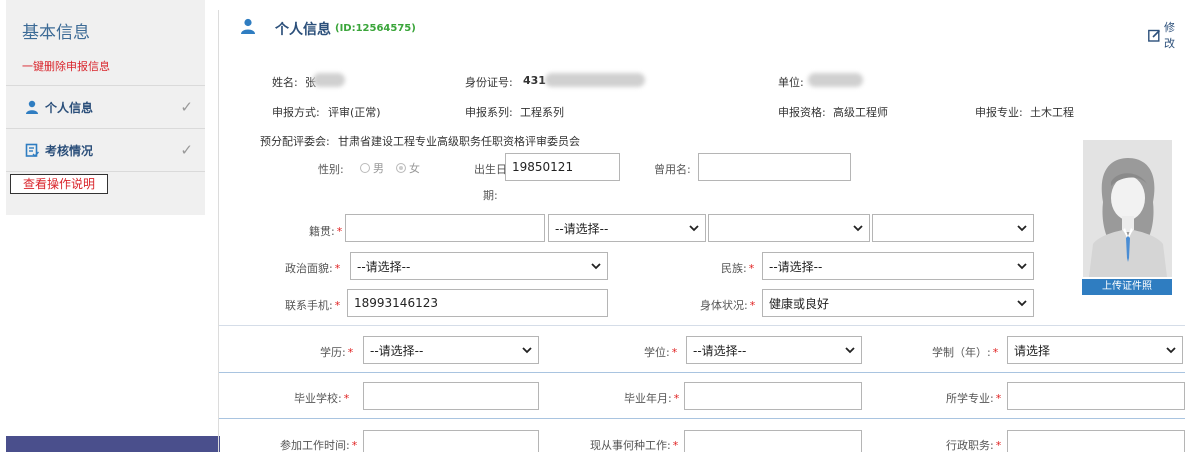  I want to click on clipboard-icon, so click(32, 150).